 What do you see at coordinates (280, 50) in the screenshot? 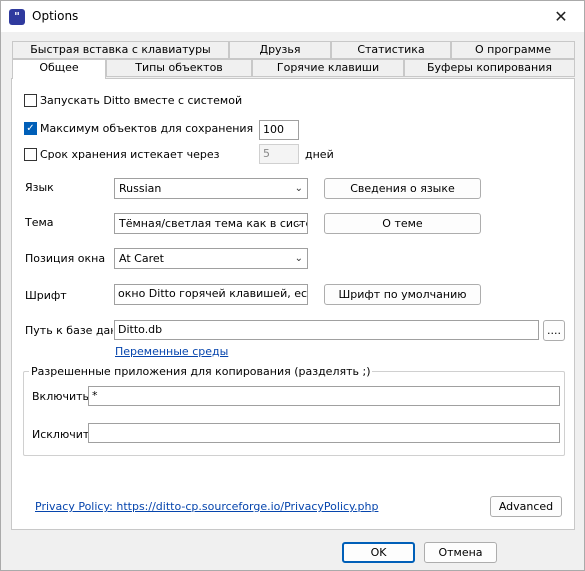
I see `tab-friends: Друзья` at bounding box center [280, 50].